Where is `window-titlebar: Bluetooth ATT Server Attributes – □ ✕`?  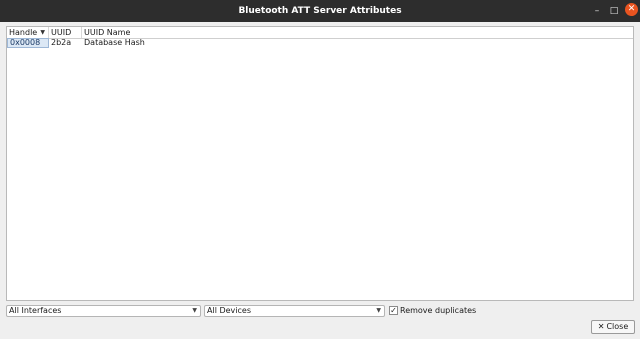 window-titlebar: Bluetooth ATT Server Attributes – □ ✕ is located at coordinates (320, 11).